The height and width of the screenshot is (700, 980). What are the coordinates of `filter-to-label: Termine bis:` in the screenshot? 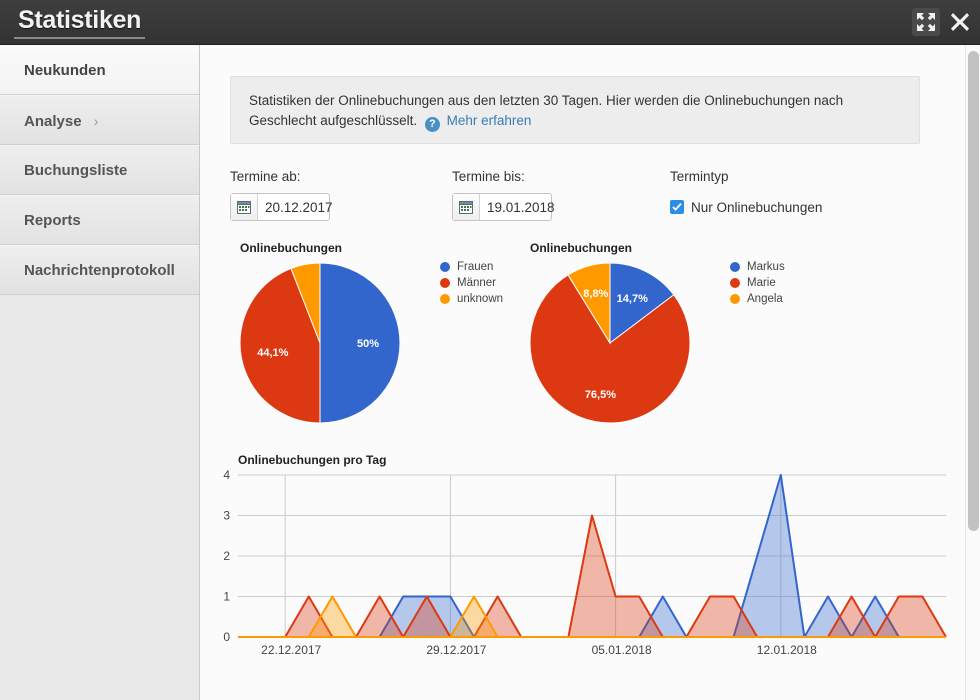 It's located at (488, 176).